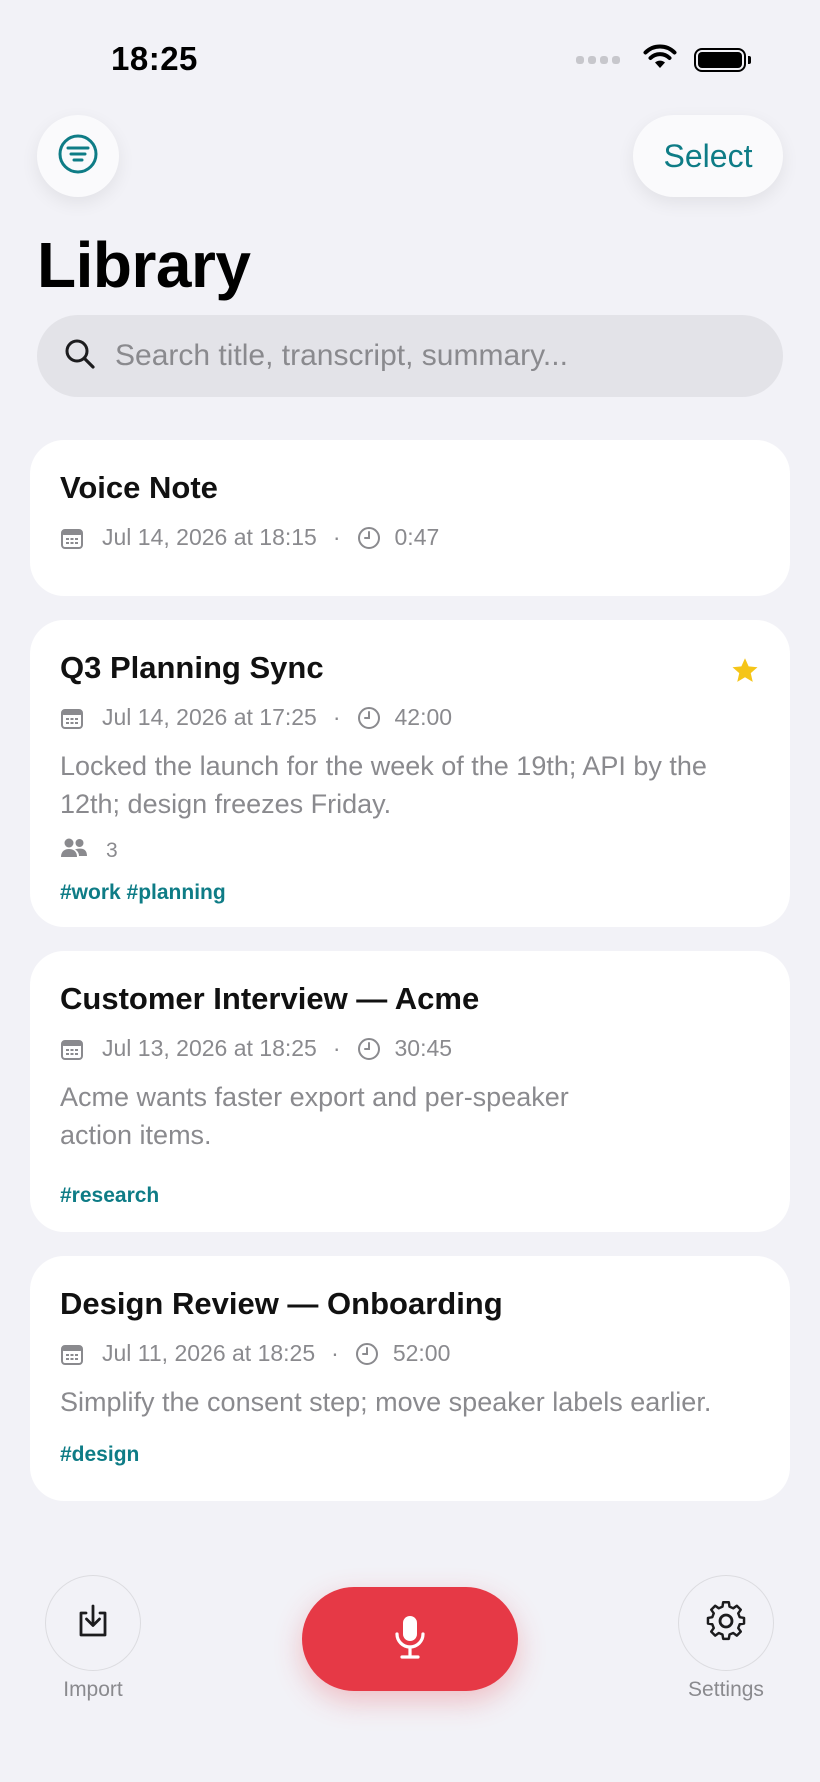  What do you see at coordinates (745, 673) in the screenshot?
I see `star-icon` at bounding box center [745, 673].